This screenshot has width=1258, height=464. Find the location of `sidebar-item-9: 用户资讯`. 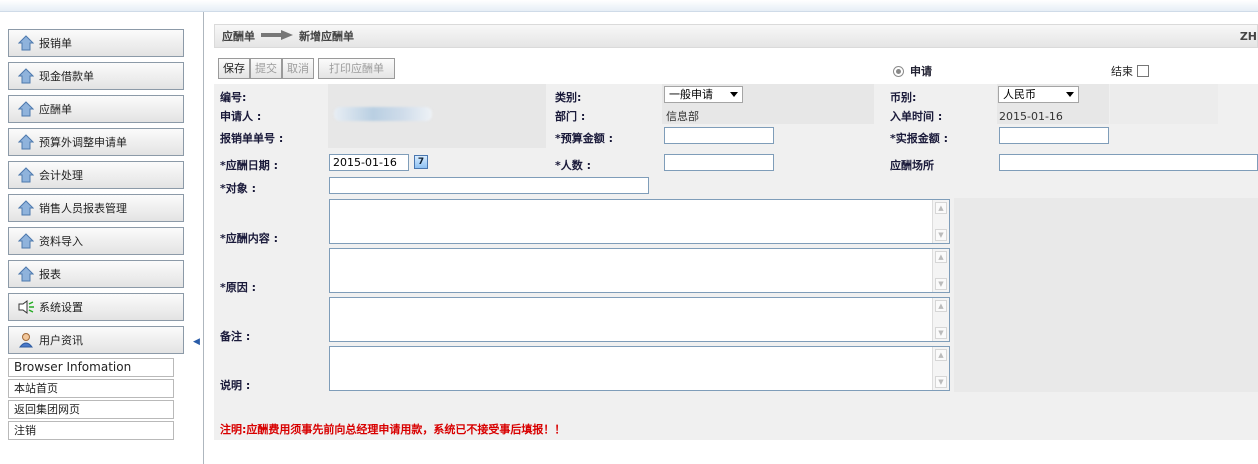

sidebar-item-9: 用户资讯 is located at coordinates (96, 340).